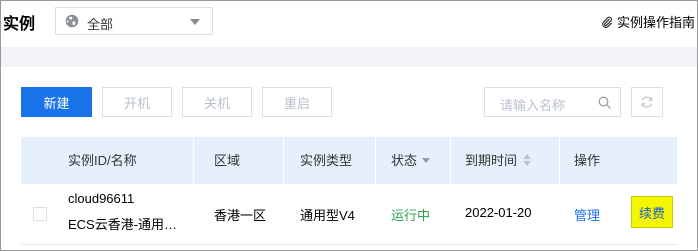  What do you see at coordinates (56, 102) in the screenshot?
I see `create-button: 新建` at bounding box center [56, 102].